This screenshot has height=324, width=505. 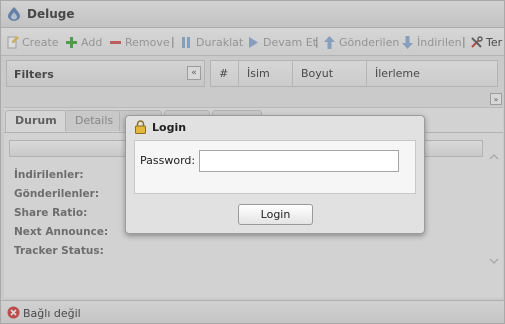 What do you see at coordinates (168, 160) in the screenshot?
I see `password-label: Password:` at bounding box center [168, 160].